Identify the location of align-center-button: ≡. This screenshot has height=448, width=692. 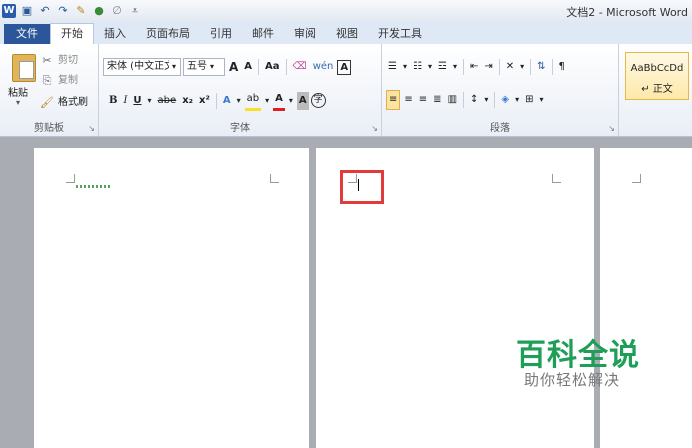
(408, 100).